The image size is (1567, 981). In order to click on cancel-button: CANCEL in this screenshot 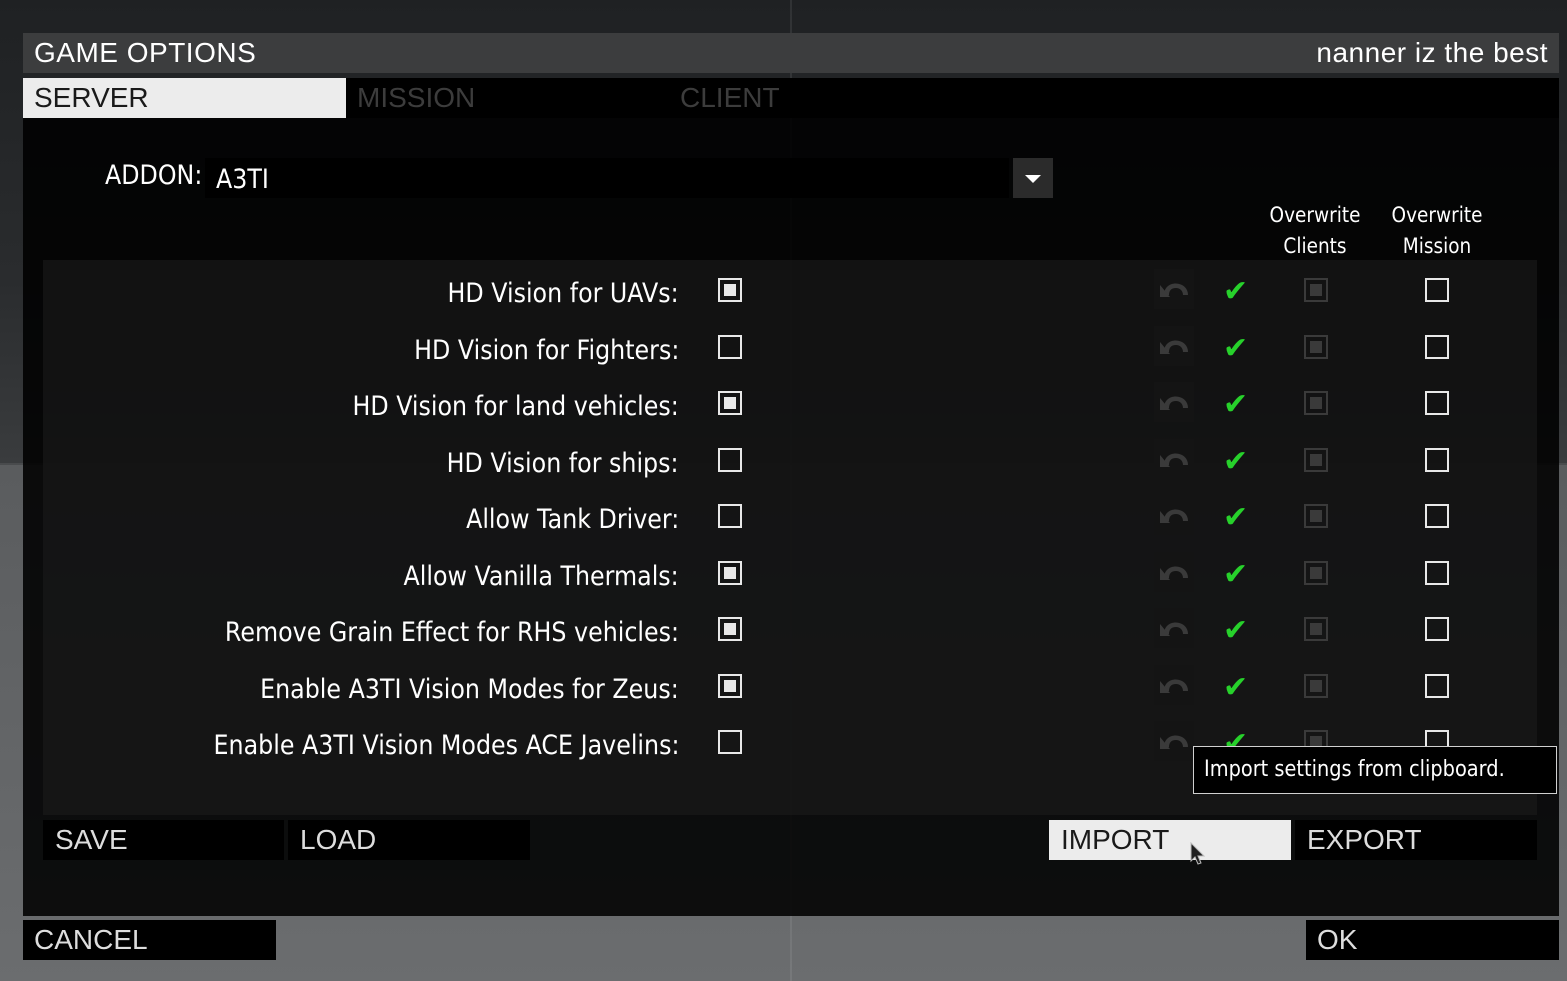, I will do `click(149, 940)`.